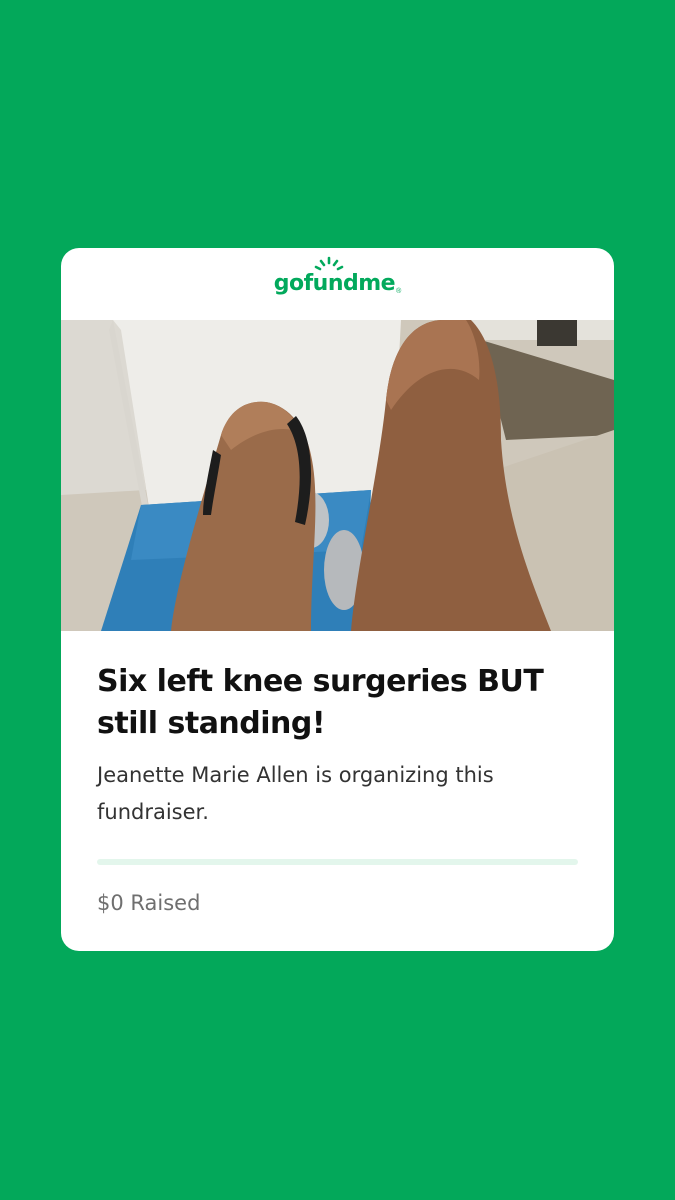  I want to click on amount-raised: $0 Raised, so click(149, 903).